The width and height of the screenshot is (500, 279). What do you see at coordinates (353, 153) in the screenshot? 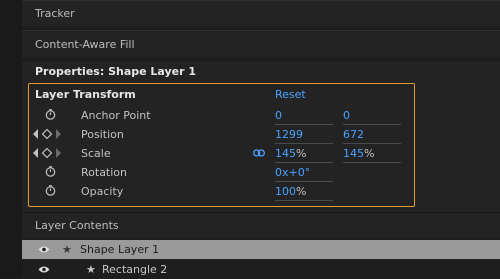
I see `scale-y-number: 145` at bounding box center [353, 153].